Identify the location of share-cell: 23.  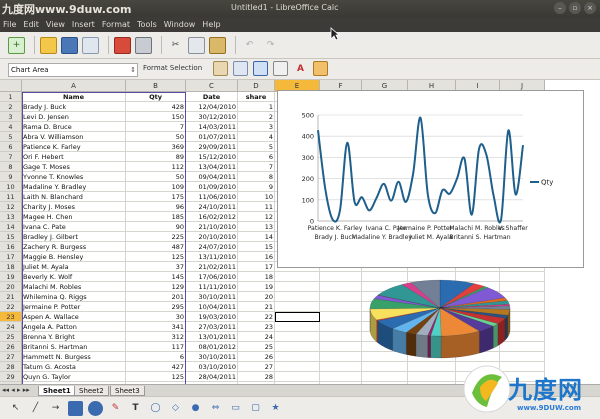
(256, 327).